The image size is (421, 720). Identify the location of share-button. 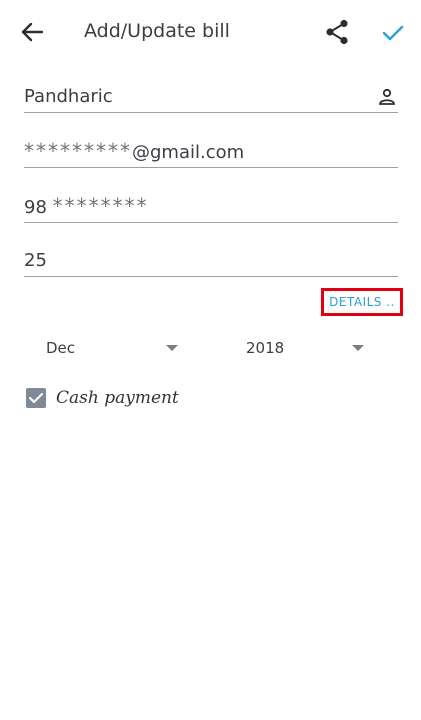
(337, 32).